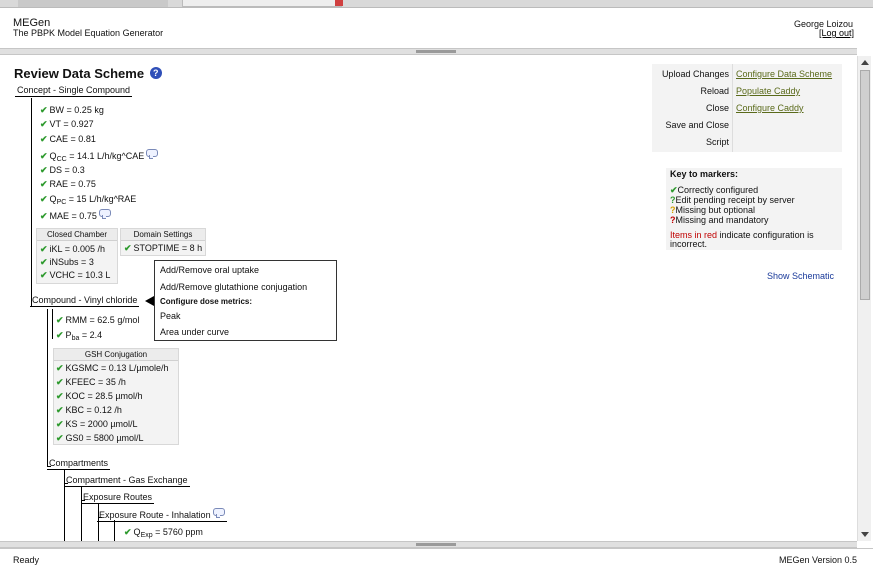 This screenshot has width=873, height=575. I want to click on app-subtitle: The PBPK Model Equation Generator, so click(88, 33).